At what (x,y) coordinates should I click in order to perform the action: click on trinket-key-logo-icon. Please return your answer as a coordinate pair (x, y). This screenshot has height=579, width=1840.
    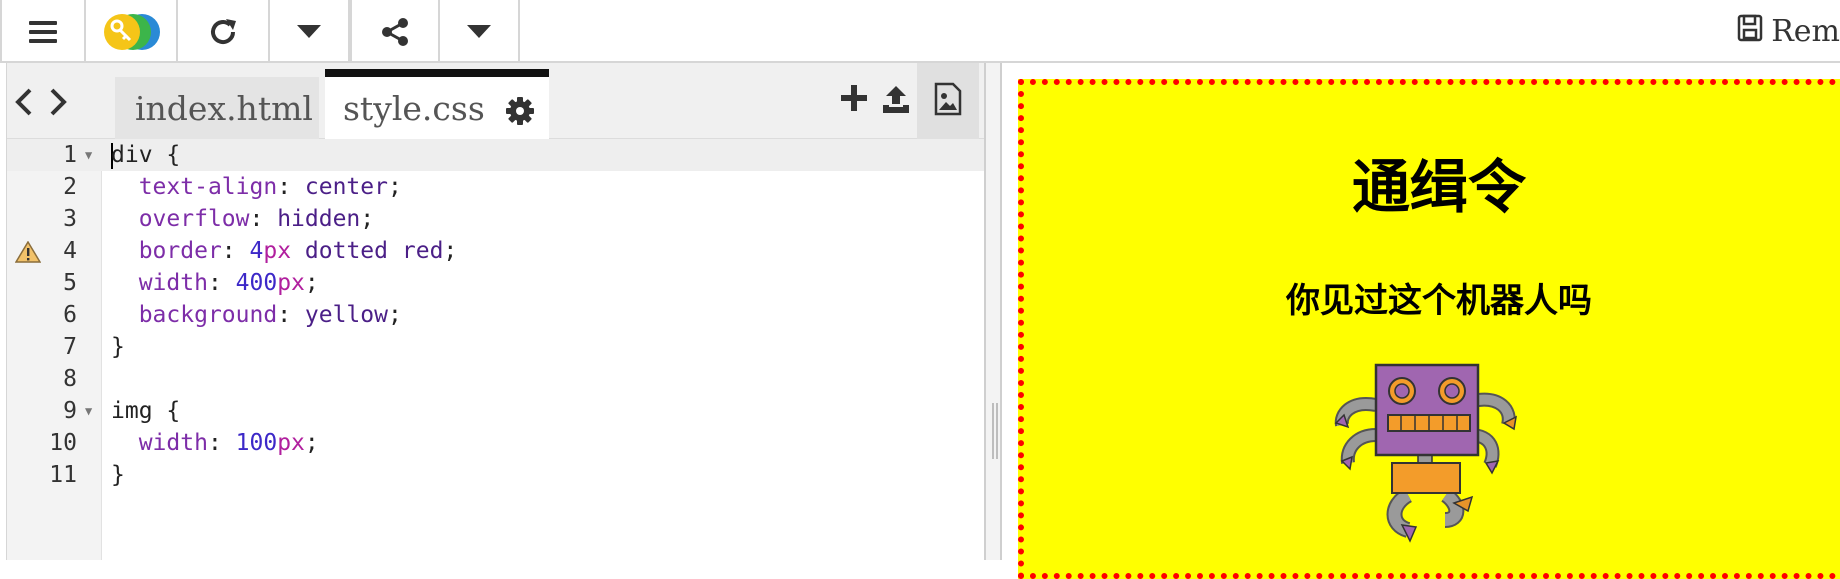
    Looking at the image, I should click on (131, 32).